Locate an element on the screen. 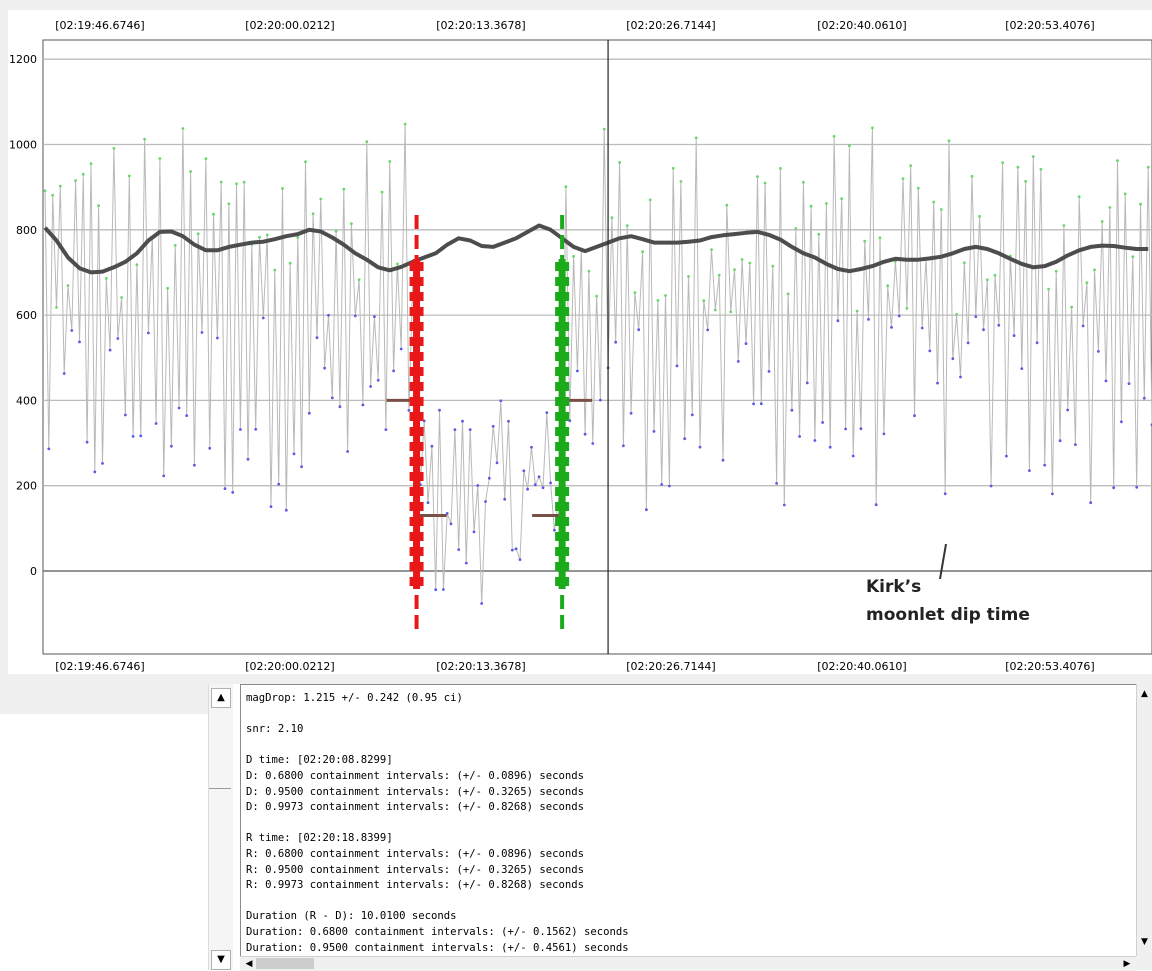  results-scroll-up-button: ▲ is located at coordinates (1144, 694).